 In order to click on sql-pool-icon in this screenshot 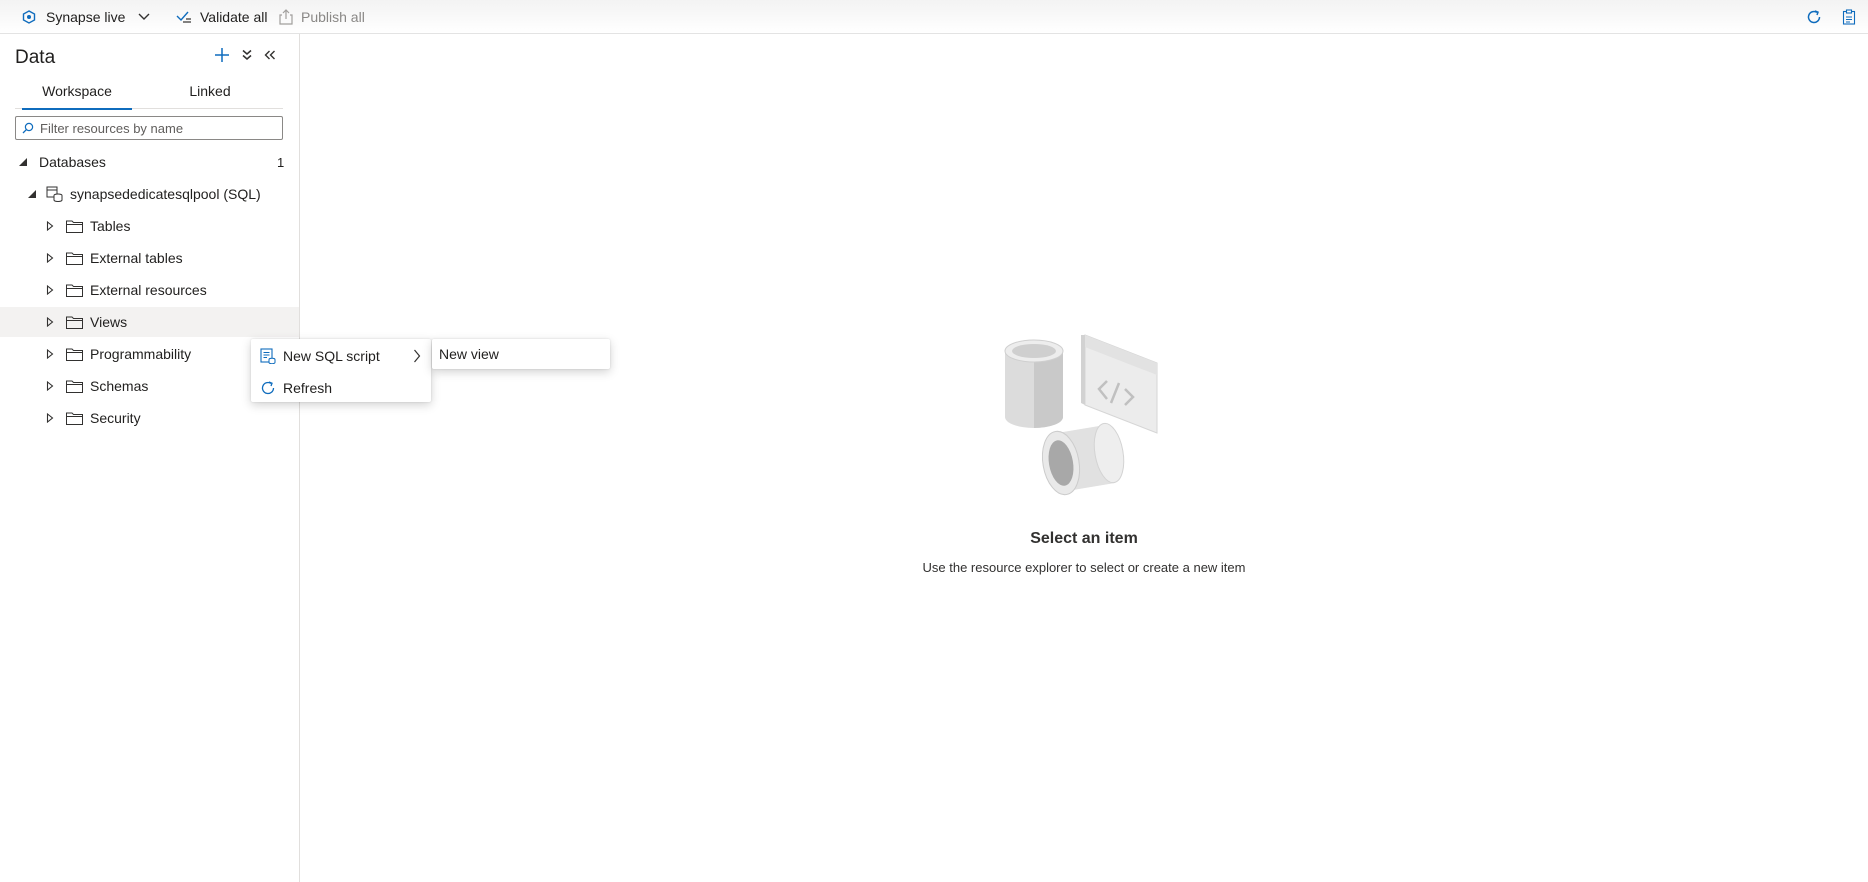, I will do `click(54, 194)`.